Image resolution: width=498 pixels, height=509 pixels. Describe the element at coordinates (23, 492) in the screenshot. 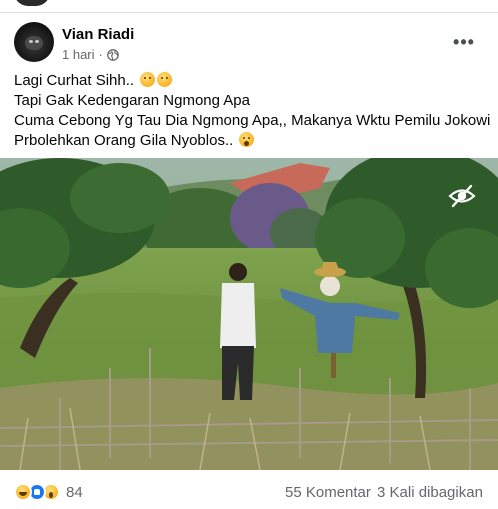

I see `haha-reaction-icon` at that location.